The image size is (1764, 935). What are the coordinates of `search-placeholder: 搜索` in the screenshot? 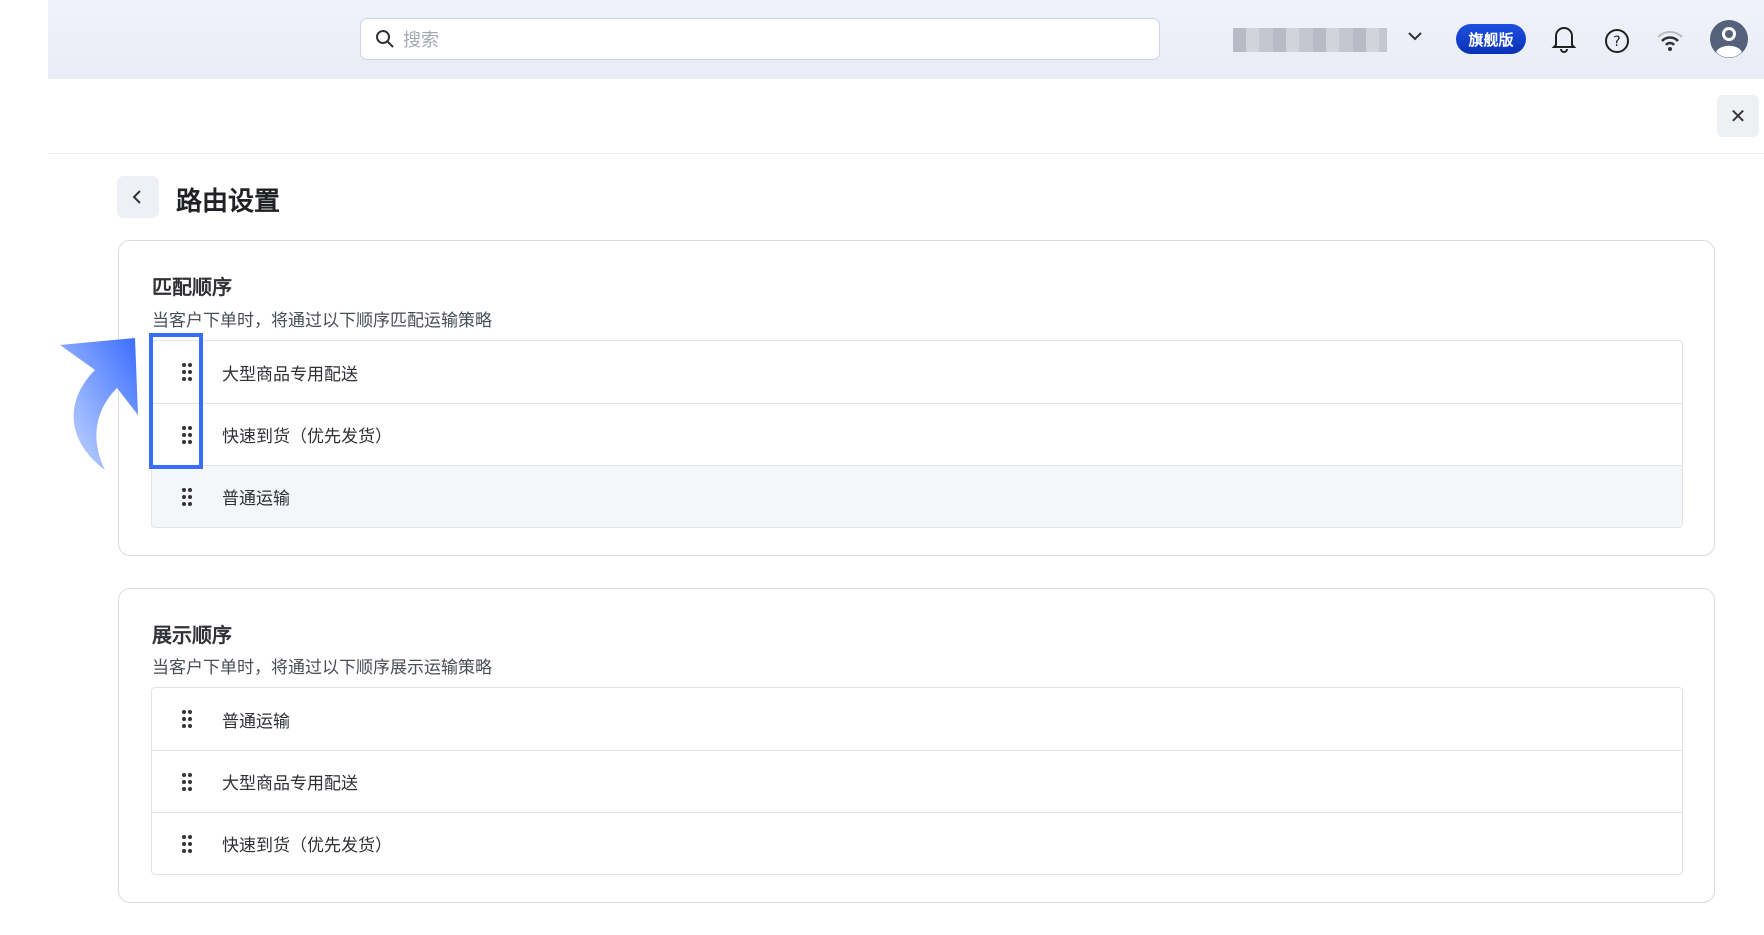 It's located at (421, 40).